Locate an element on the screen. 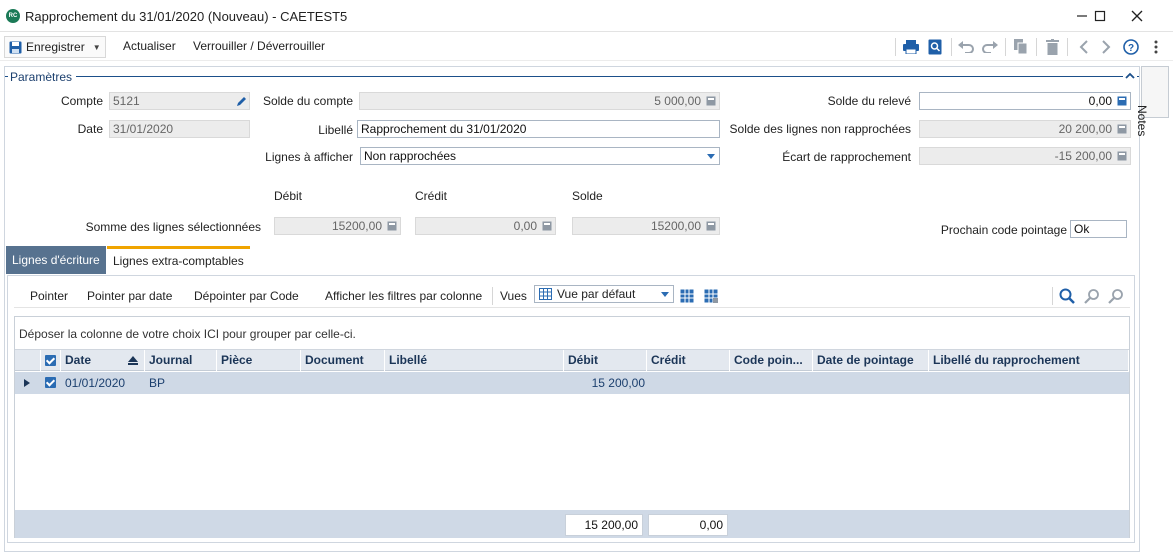 Image resolution: width=1173 pixels, height=557 pixels. checkbox-checked-icon is located at coordinates (50, 360).